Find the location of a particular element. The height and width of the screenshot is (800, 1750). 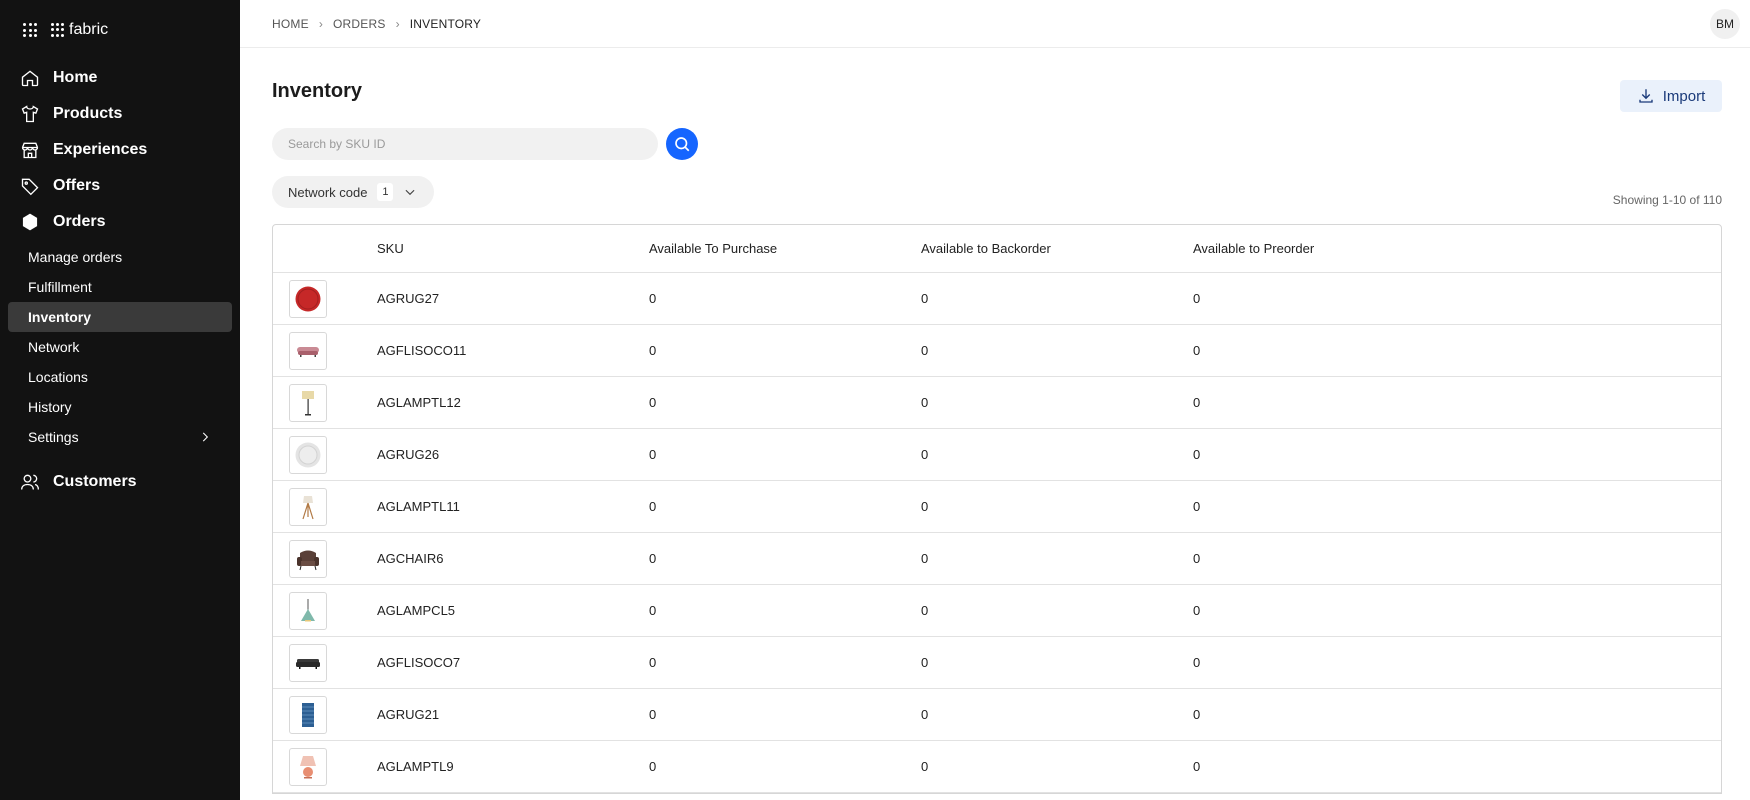

sidebar-item-label: Manage orders is located at coordinates (75, 257).